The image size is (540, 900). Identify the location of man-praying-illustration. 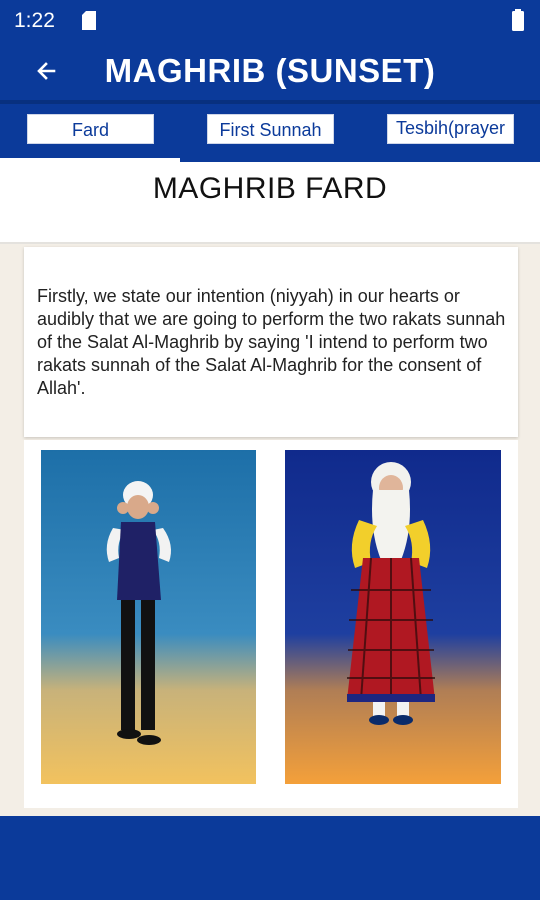
(148, 617).